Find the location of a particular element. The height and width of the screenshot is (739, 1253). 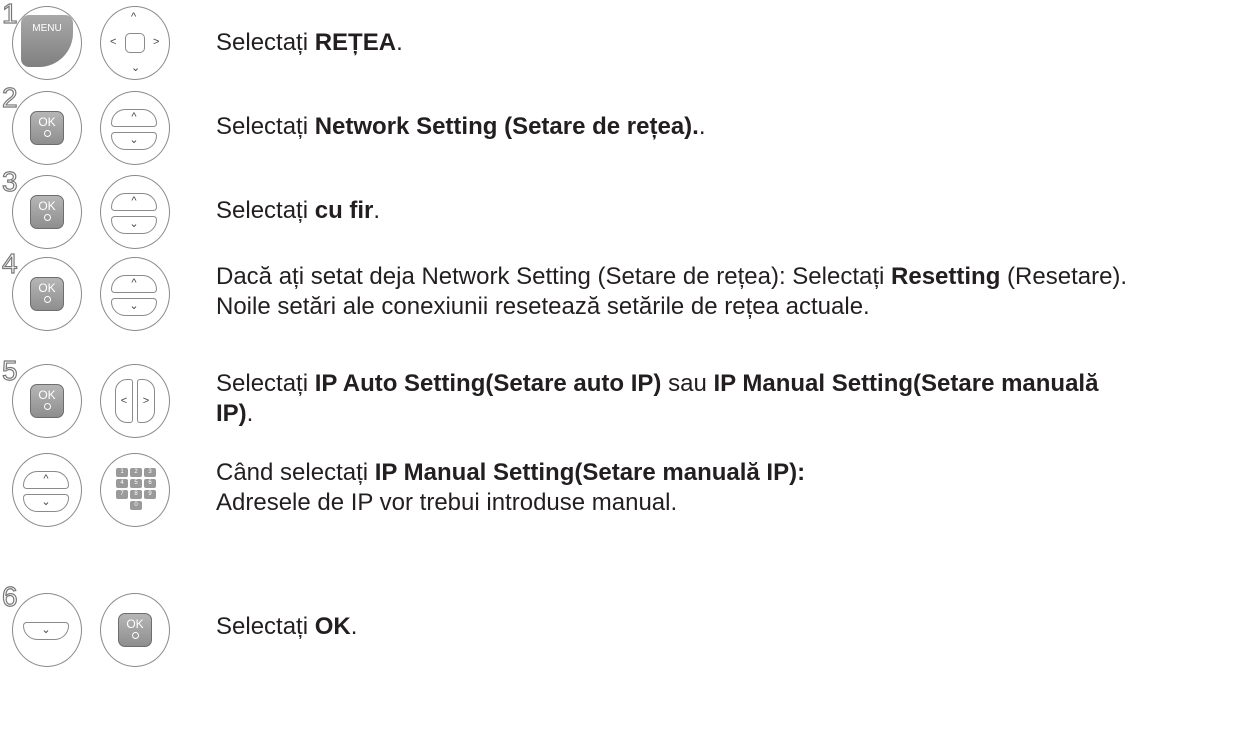

down-button: ⌄ is located at coordinates (47, 630).